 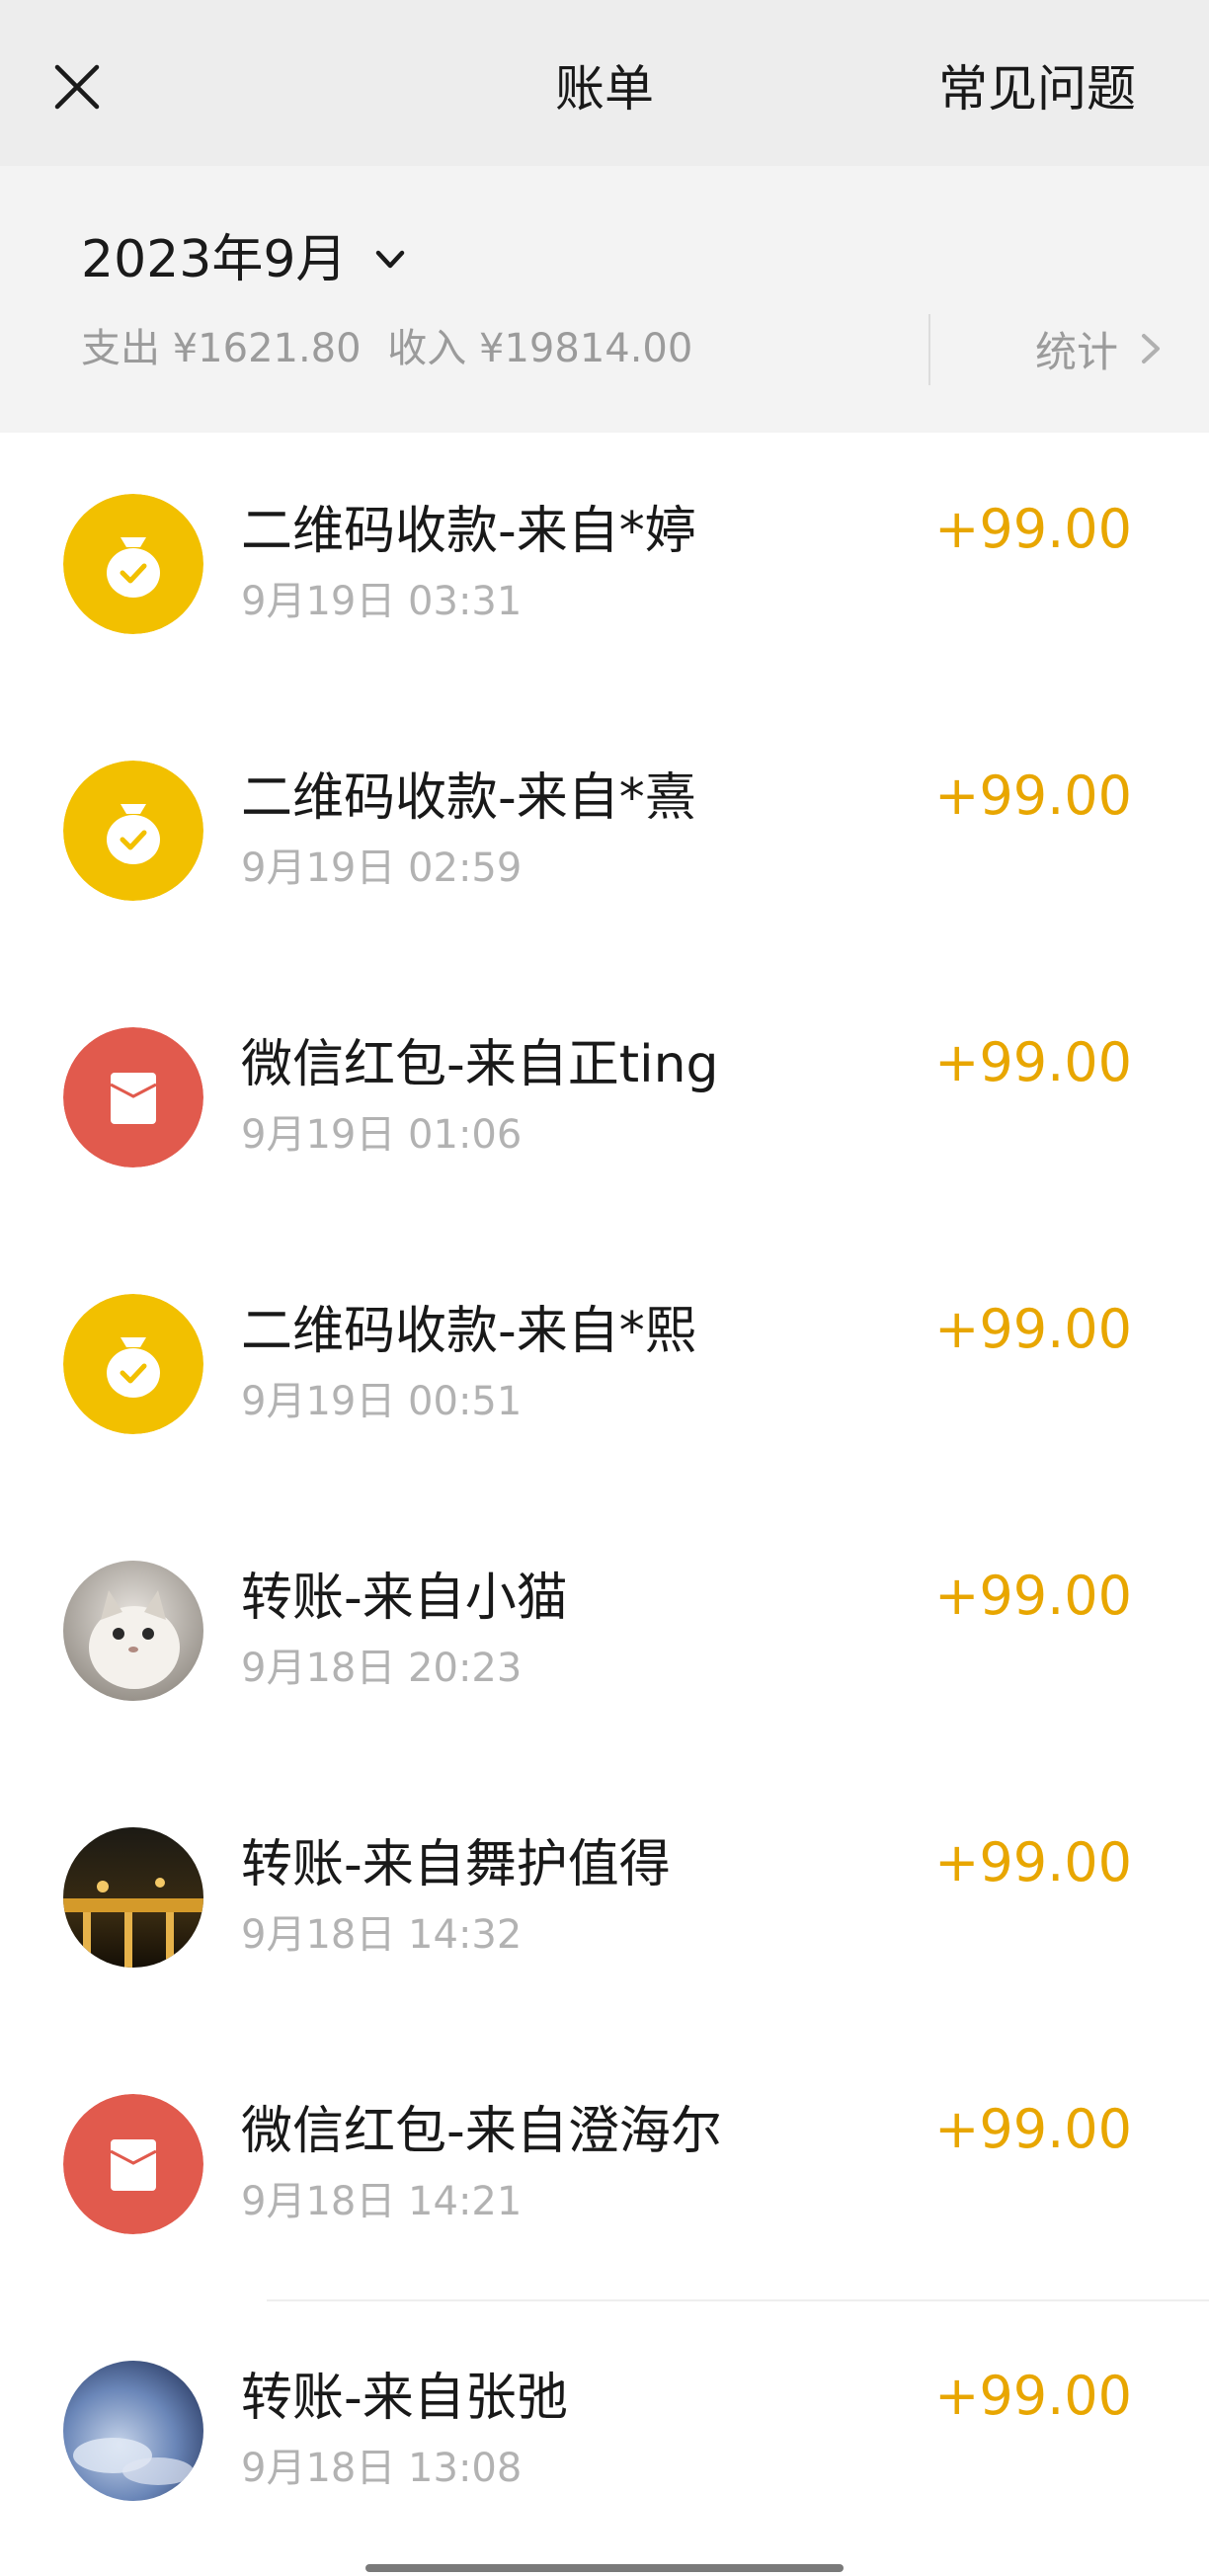 I want to click on income-label: 收入, so click(x=427, y=348).